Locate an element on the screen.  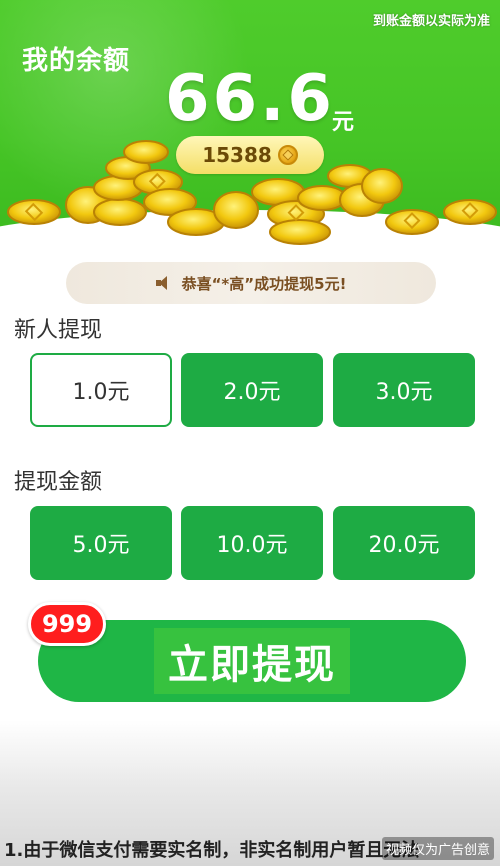
withdraw-amount-label: 提现金额 is located at coordinates (58, 482).